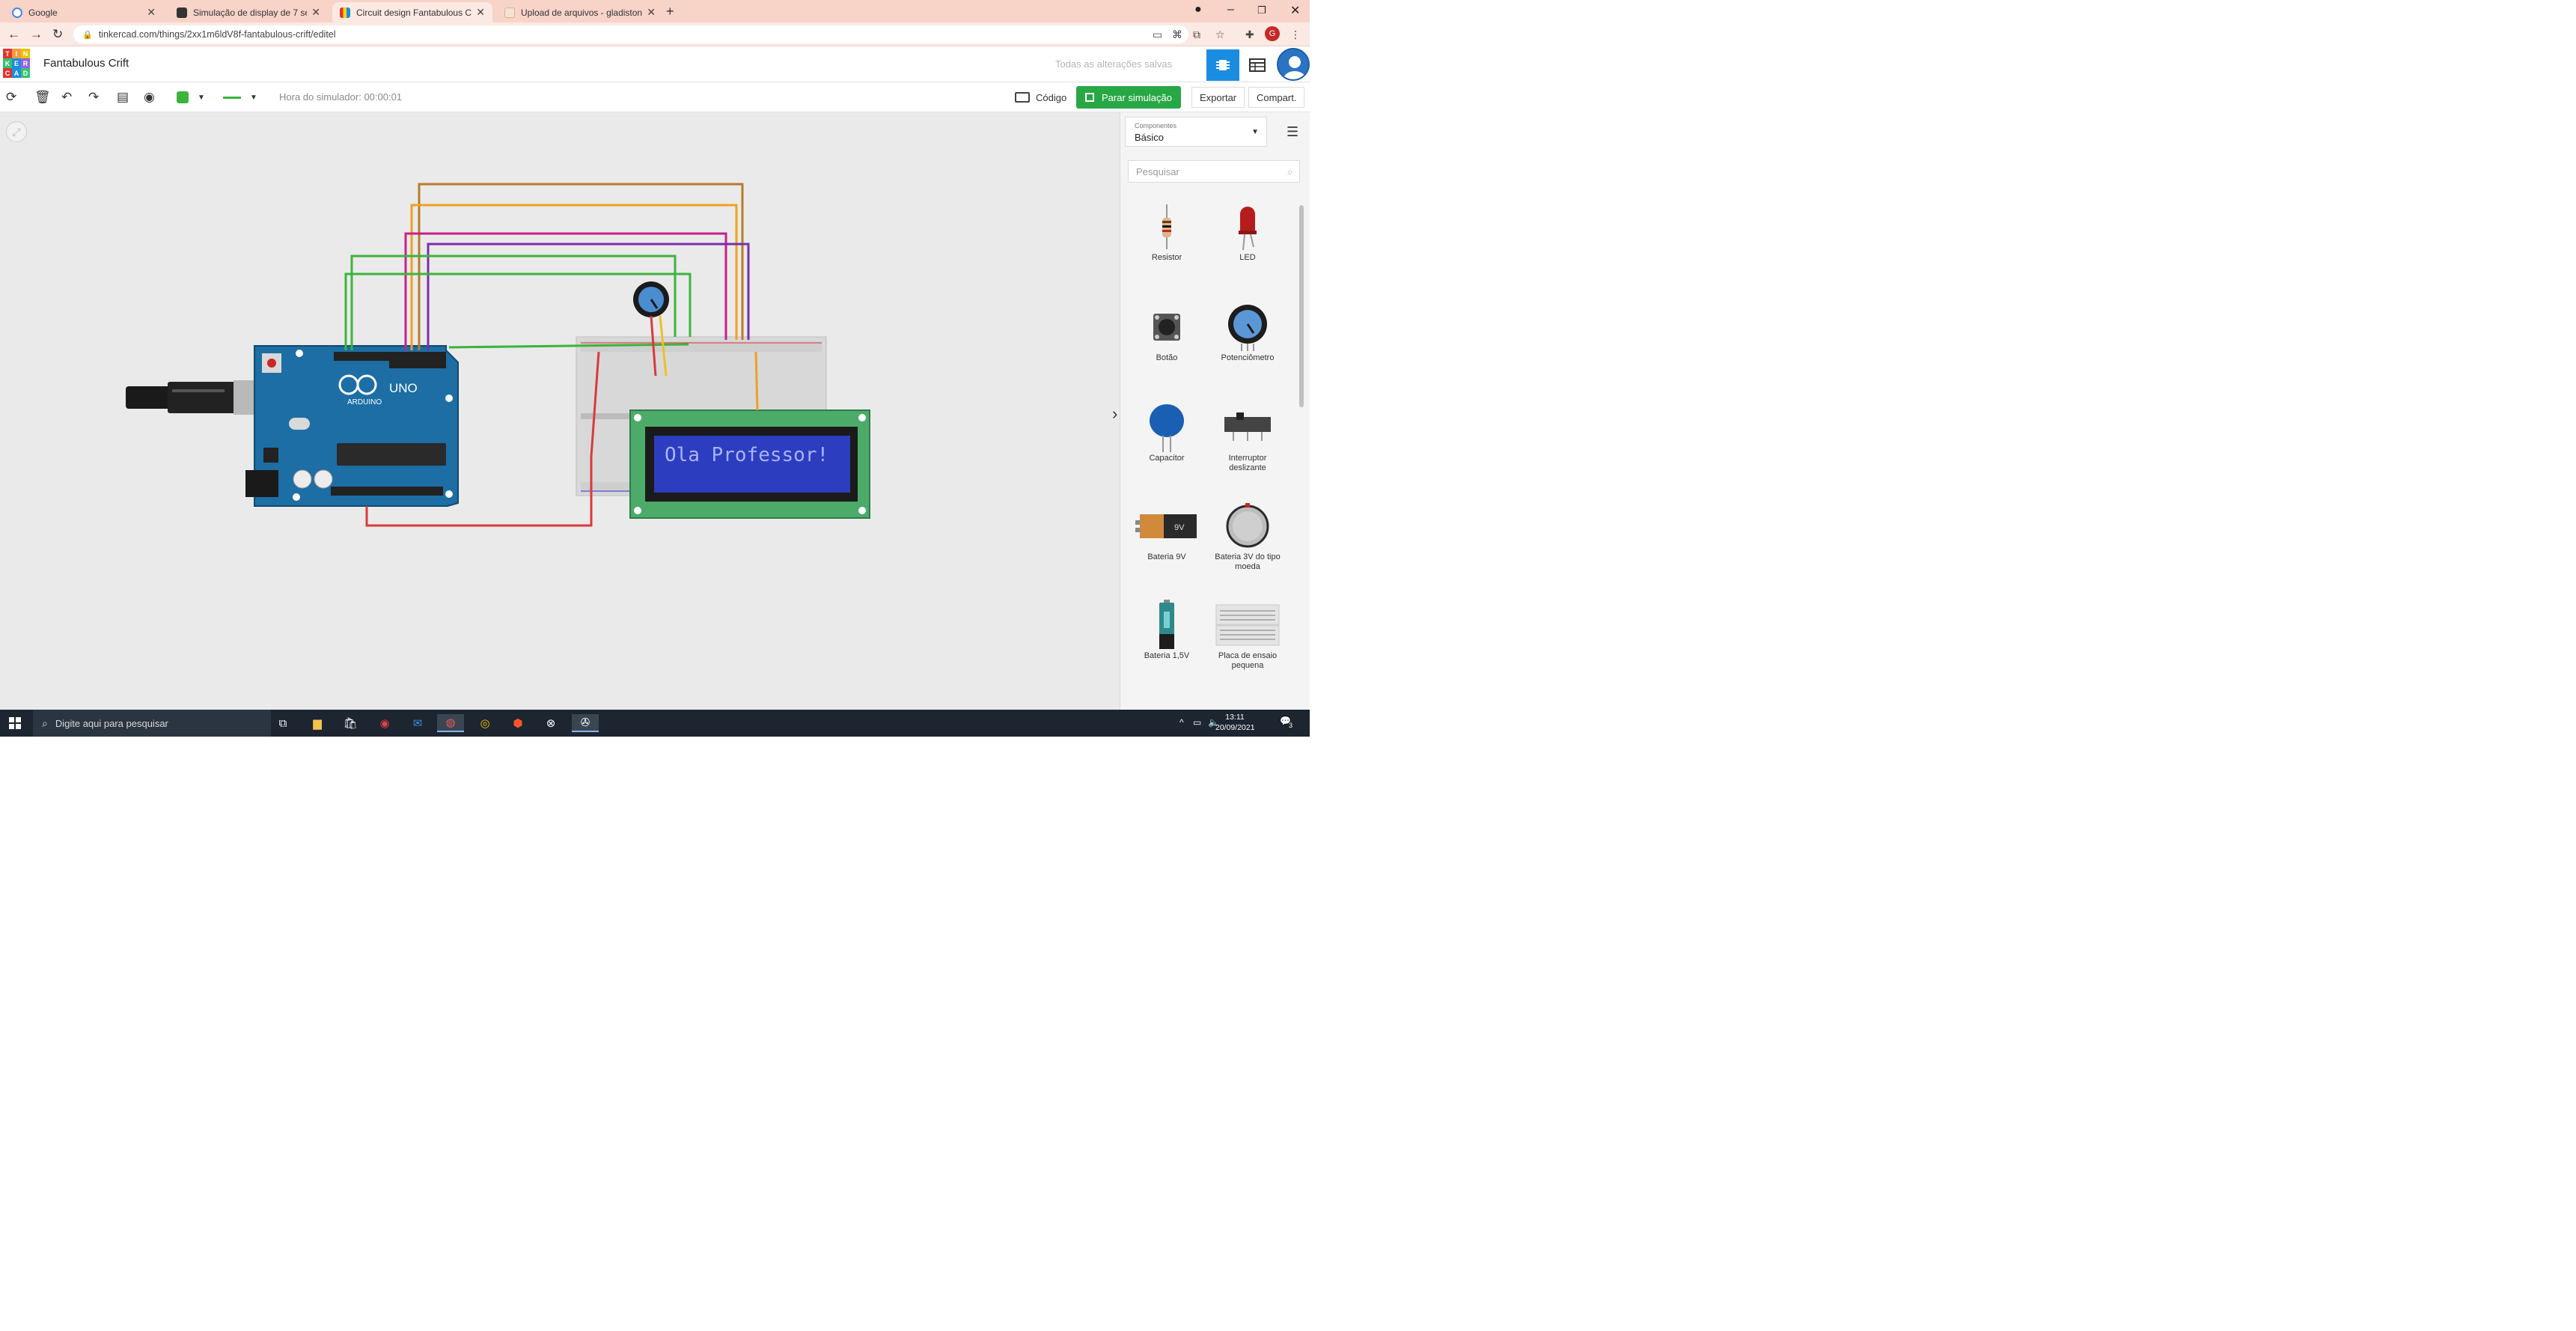  What do you see at coordinates (1247, 437) in the screenshot?
I see `component-item: Interruptor deslizante` at bounding box center [1247, 437].